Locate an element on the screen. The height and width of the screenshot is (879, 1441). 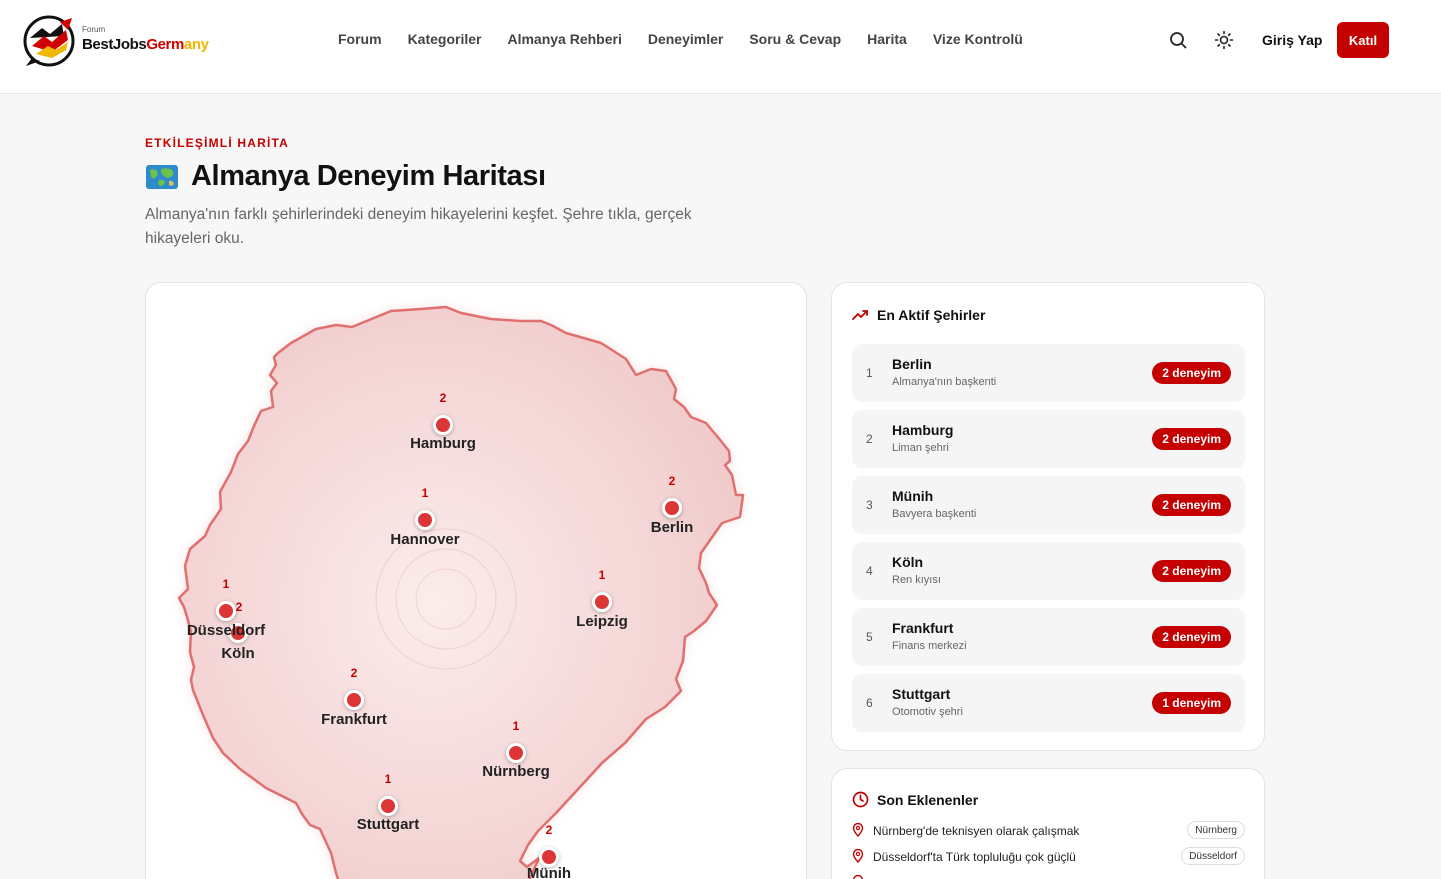
city-marker-stuttgart is located at coordinates (388, 806).